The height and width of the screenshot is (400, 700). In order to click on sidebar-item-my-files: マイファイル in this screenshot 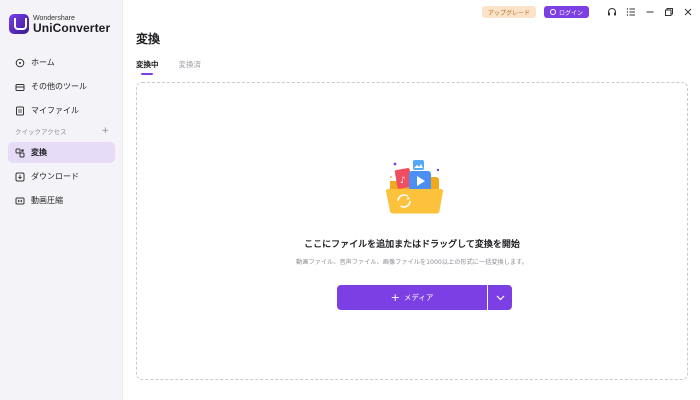, I will do `click(61, 110)`.